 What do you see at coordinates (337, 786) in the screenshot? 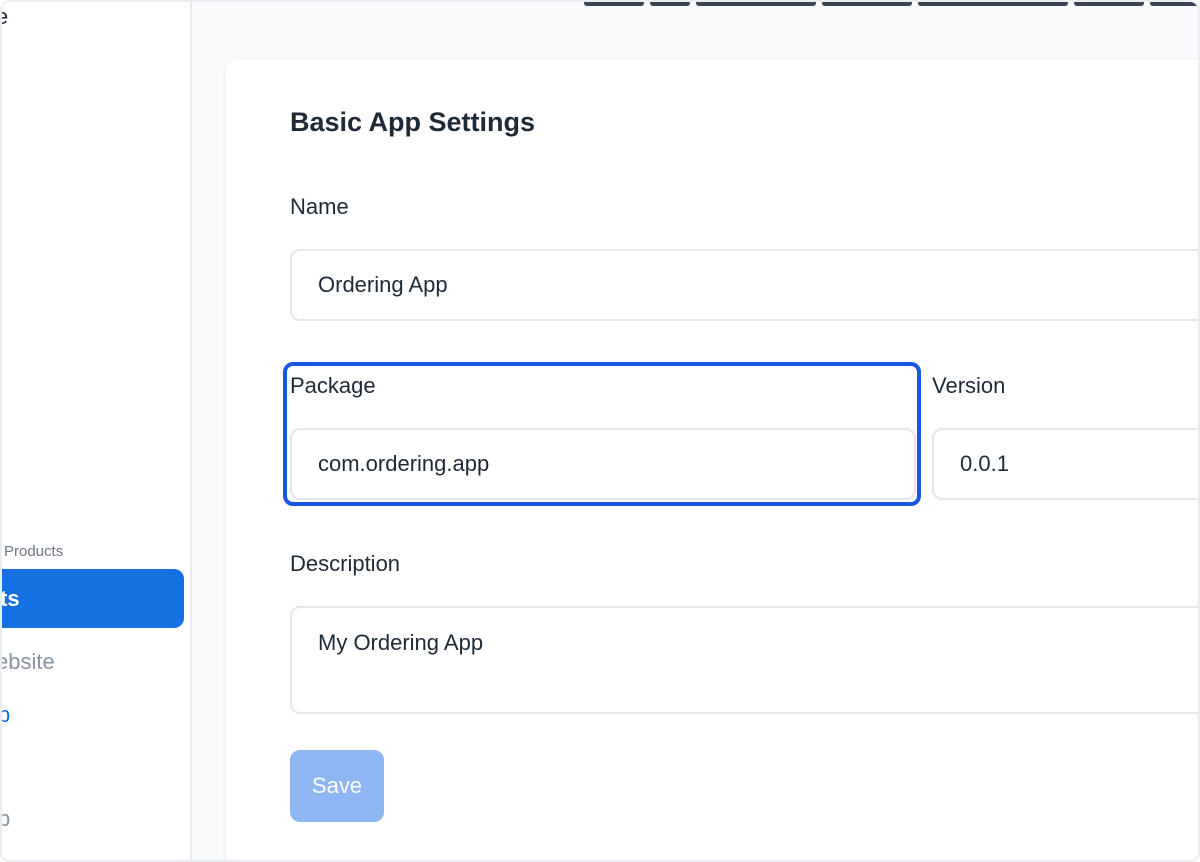
I see `save-button: Save` at bounding box center [337, 786].